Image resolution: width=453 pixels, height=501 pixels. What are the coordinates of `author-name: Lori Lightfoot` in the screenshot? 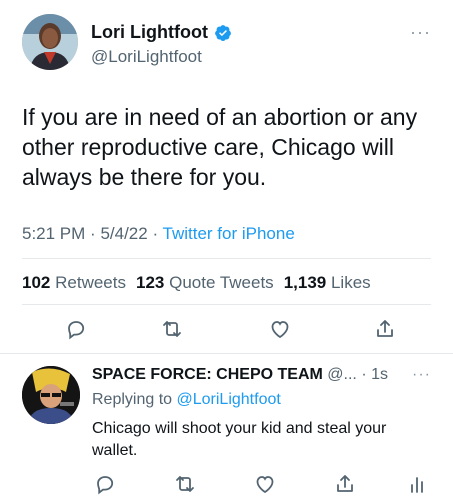 It's located at (161, 32).